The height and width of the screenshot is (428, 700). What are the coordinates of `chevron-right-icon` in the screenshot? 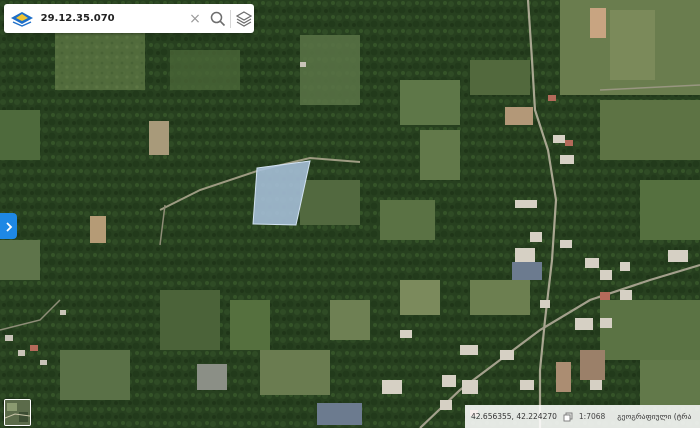 It's located at (9, 226).